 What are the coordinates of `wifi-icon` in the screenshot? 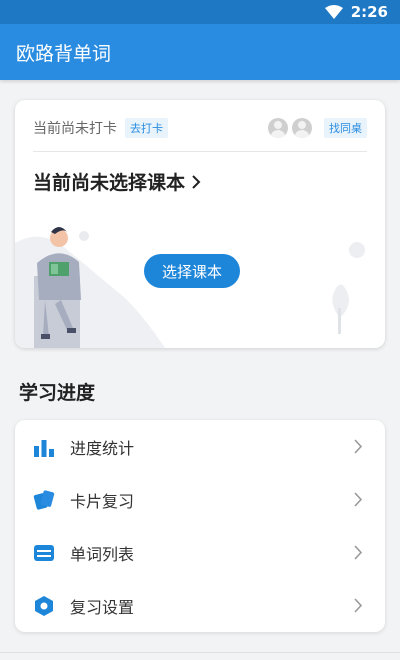 It's located at (333, 12).